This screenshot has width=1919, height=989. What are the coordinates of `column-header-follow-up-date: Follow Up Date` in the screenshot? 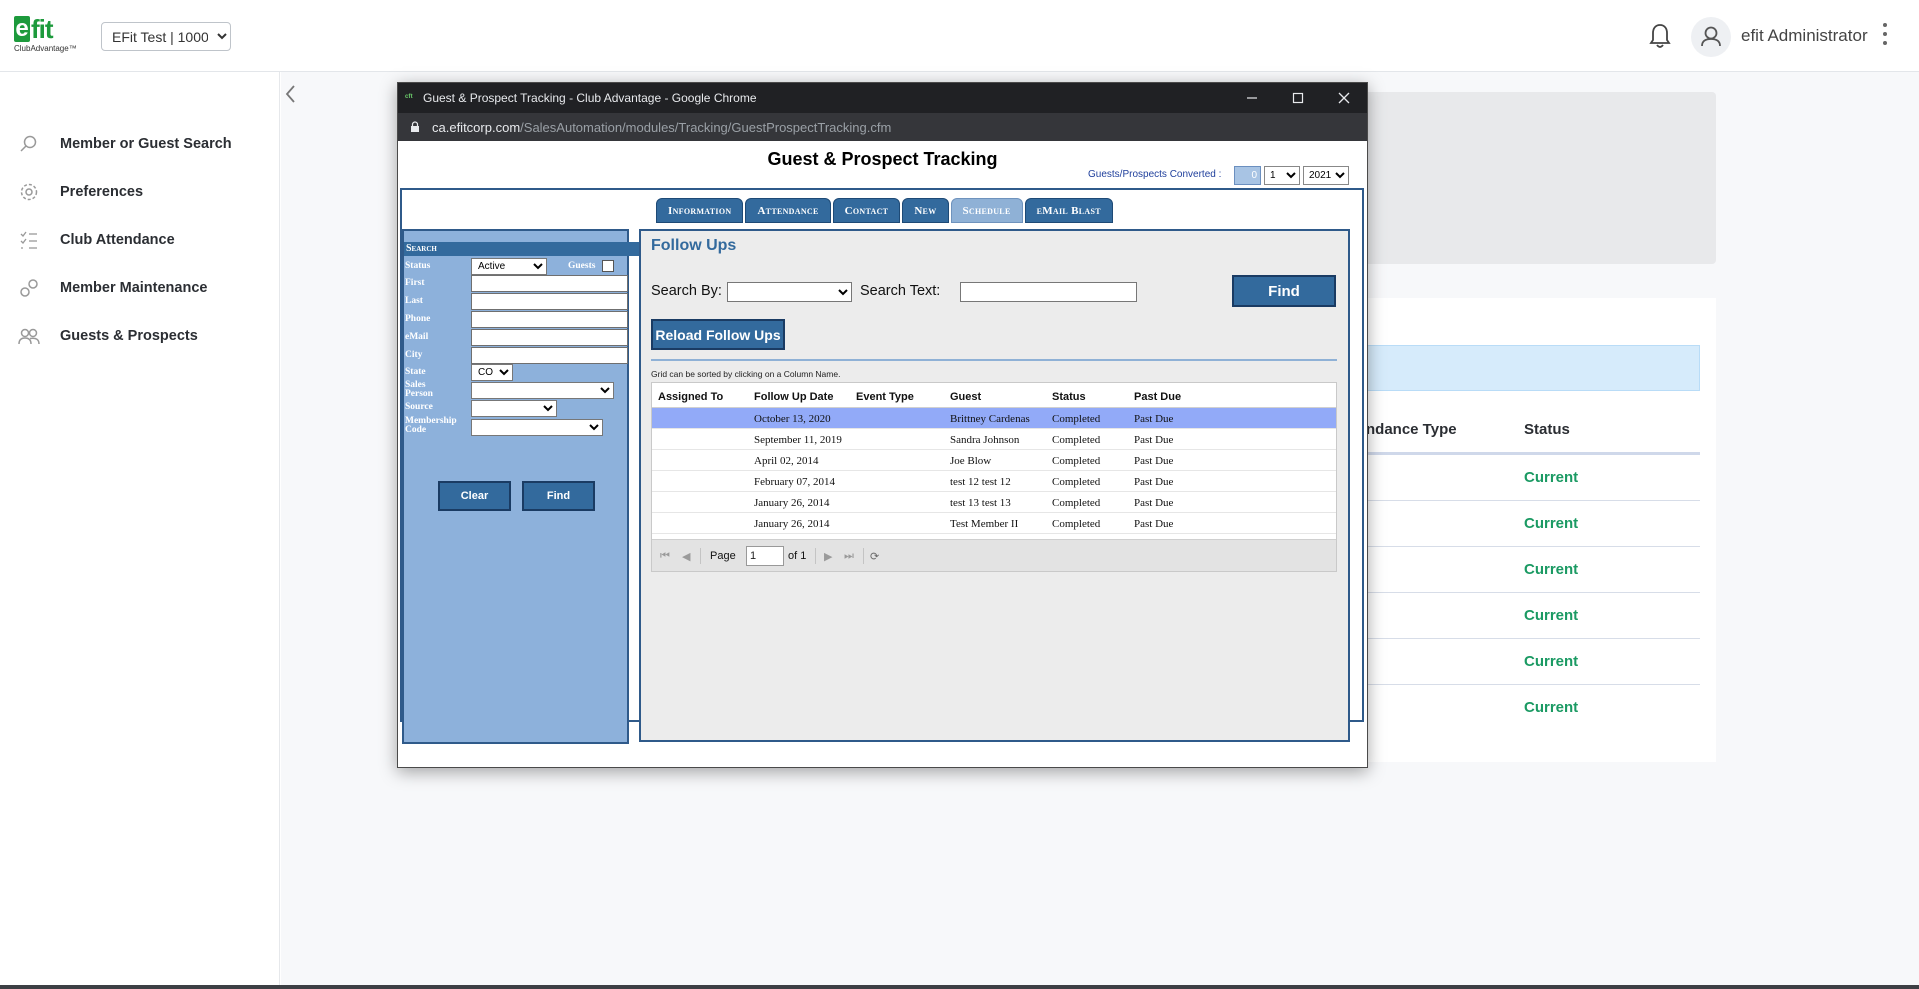 It's located at (793, 397).